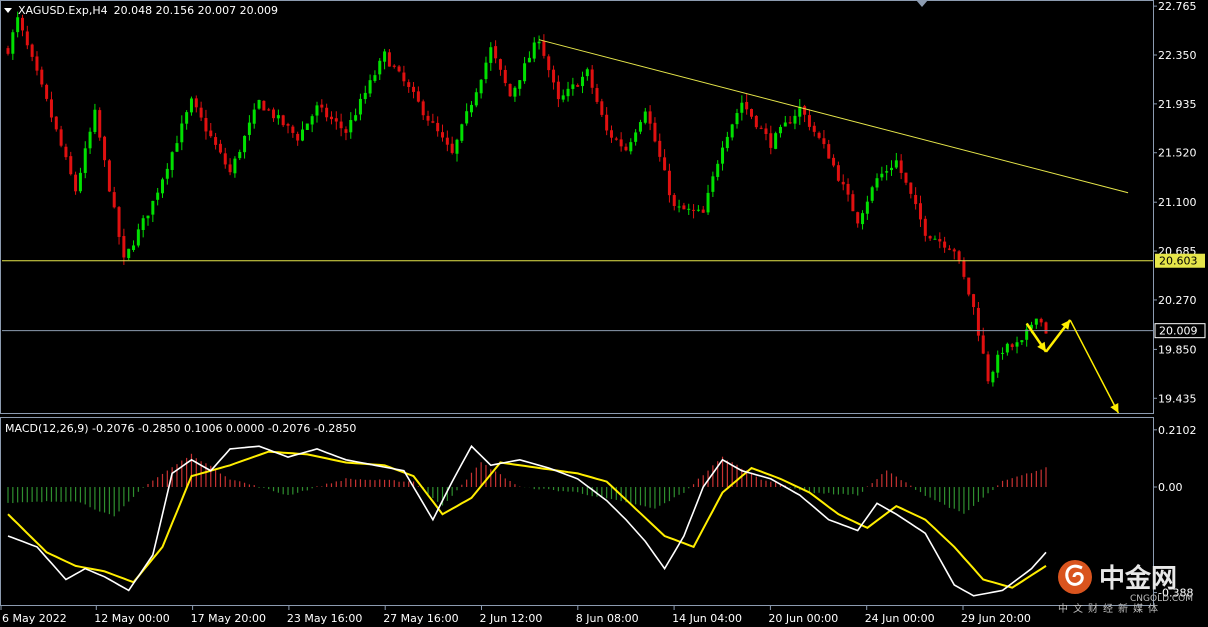  Describe the element at coordinates (1177, 202) in the screenshot. I see `price-tick-label: 21.100` at that location.